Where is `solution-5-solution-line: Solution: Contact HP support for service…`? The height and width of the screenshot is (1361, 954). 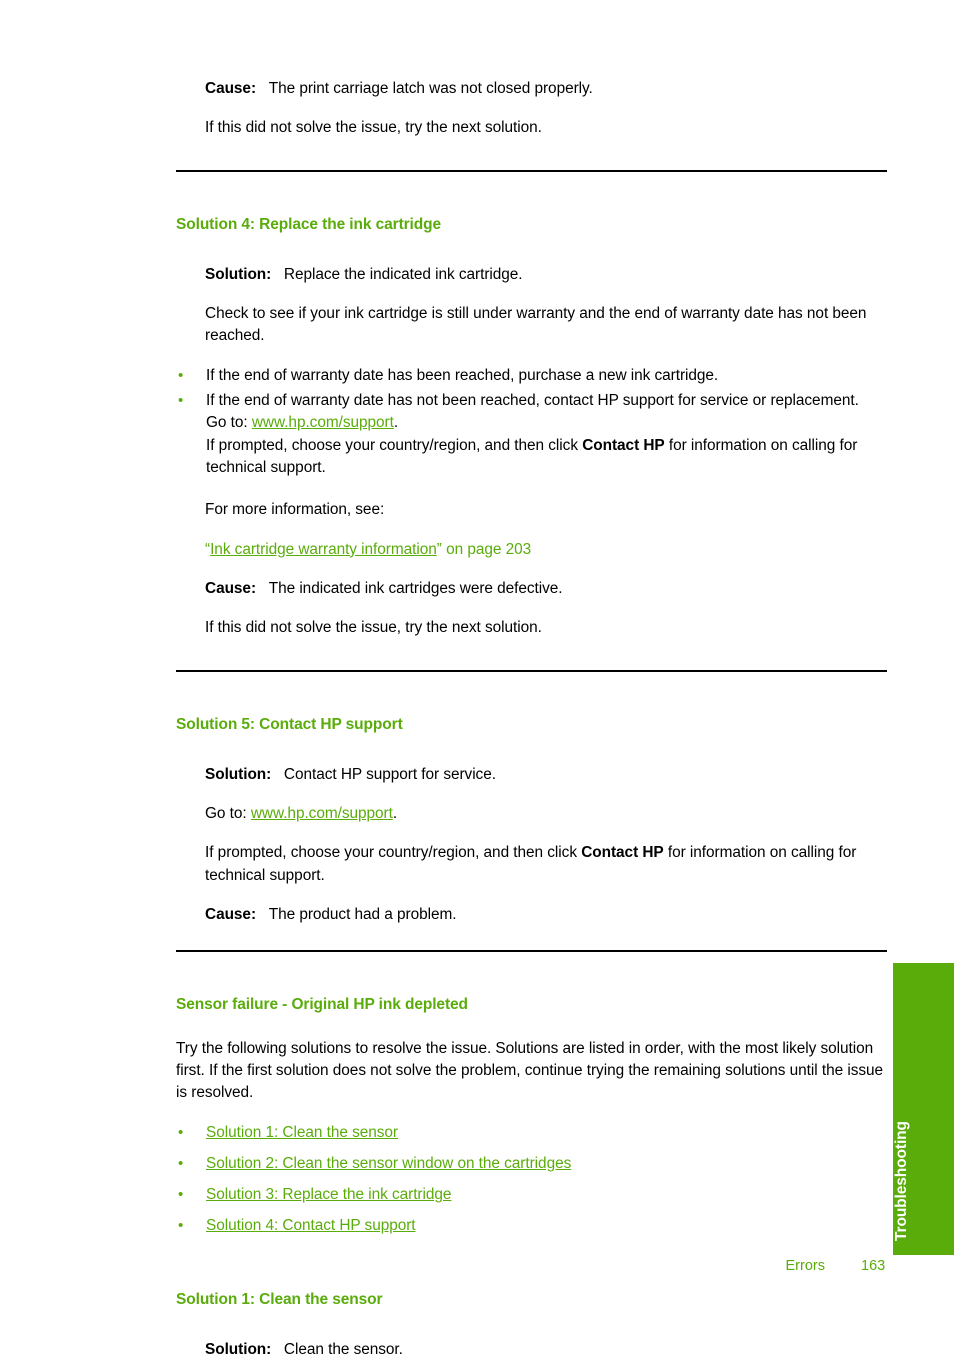
solution-5-solution-line: Solution: Contact HP support for service… is located at coordinates (546, 775).